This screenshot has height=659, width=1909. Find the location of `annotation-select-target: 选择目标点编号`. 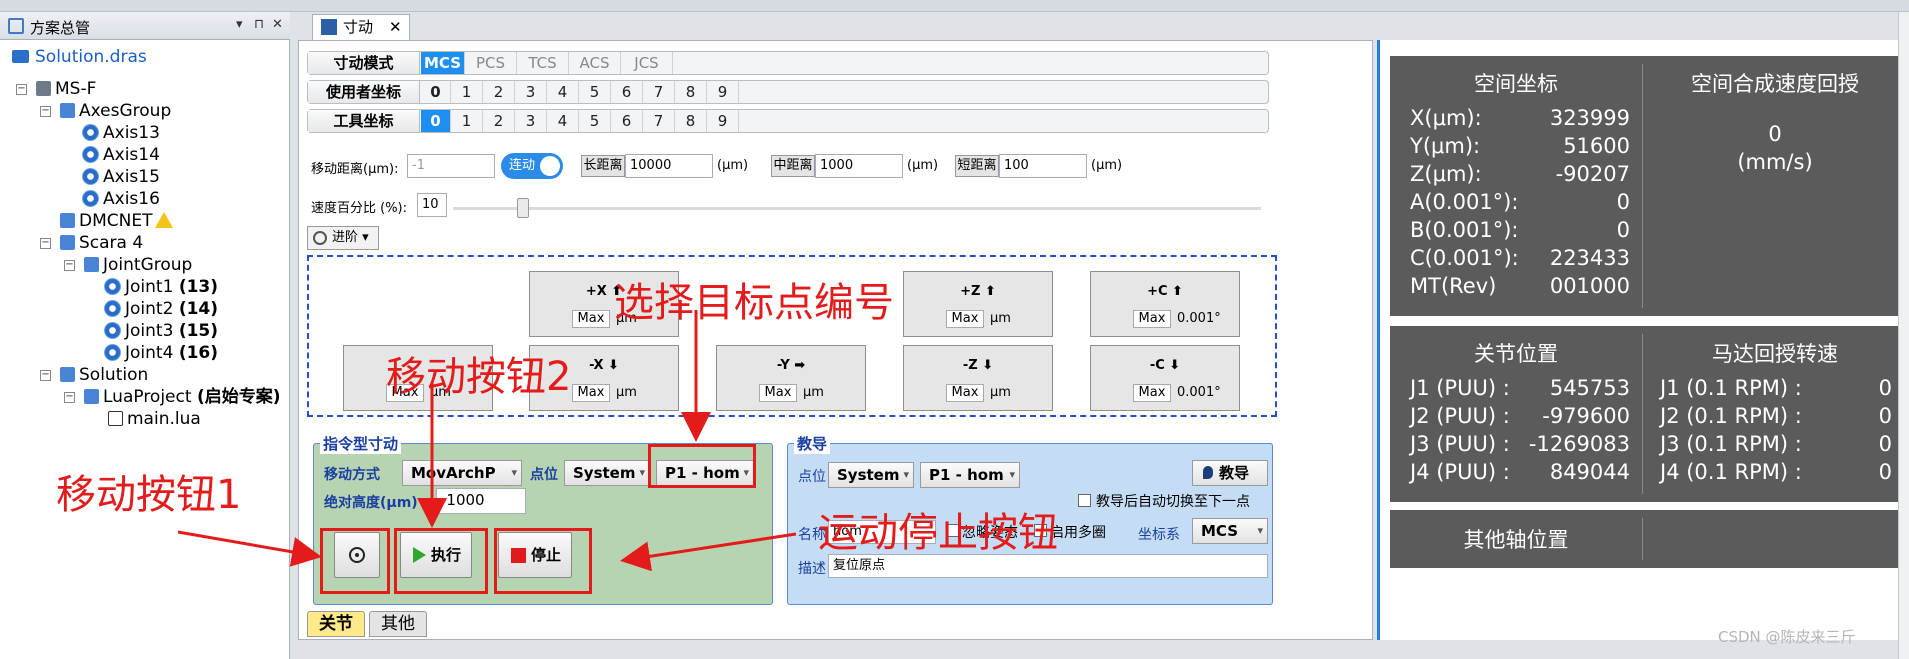

annotation-select-target: 选择目标点编号 is located at coordinates (754, 303).